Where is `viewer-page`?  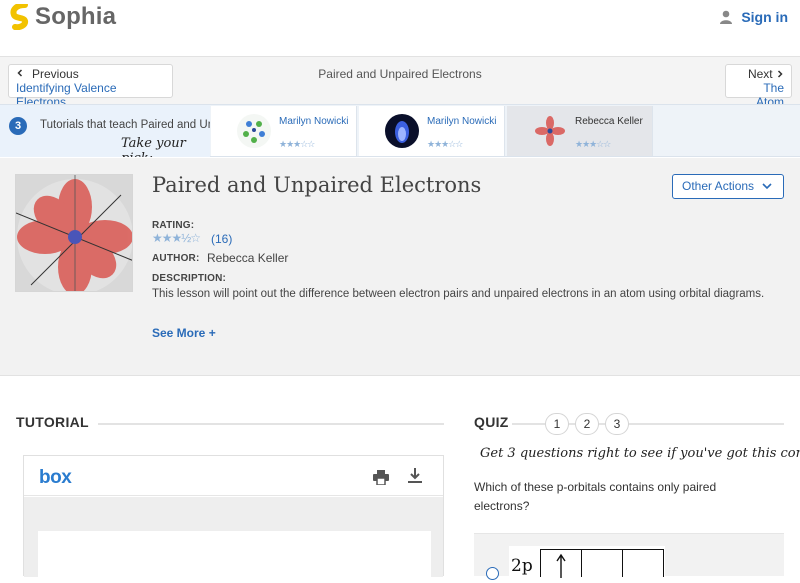
viewer-page is located at coordinates (234, 554).